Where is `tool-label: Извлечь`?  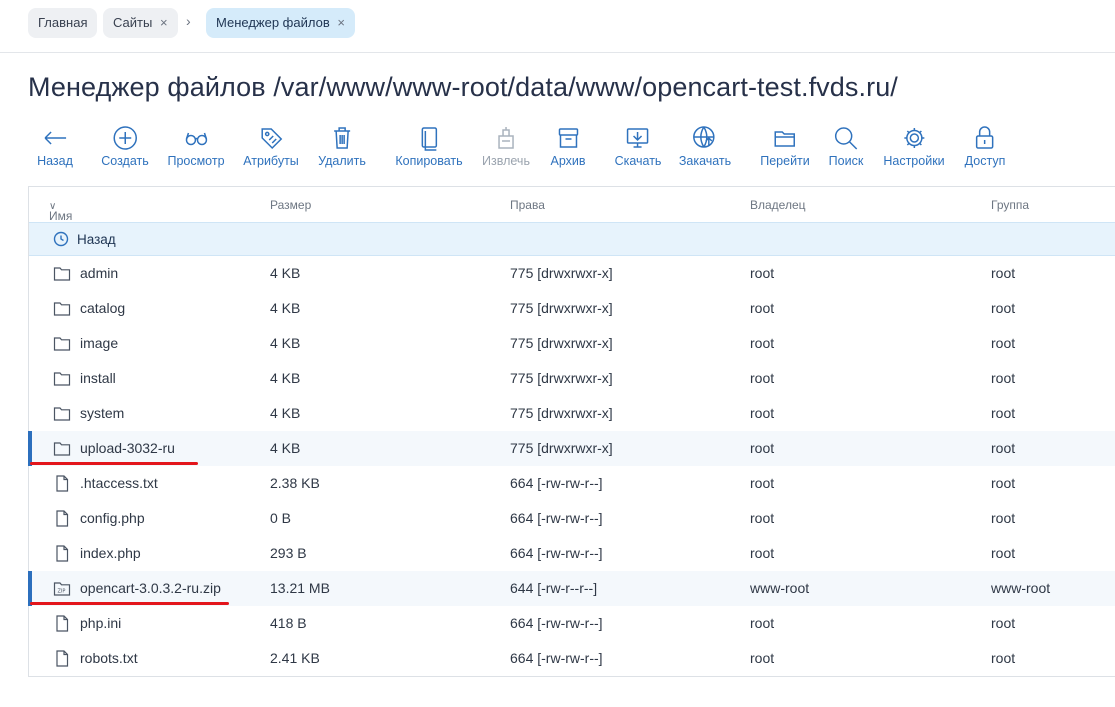
tool-label: Извлечь is located at coordinates (506, 161).